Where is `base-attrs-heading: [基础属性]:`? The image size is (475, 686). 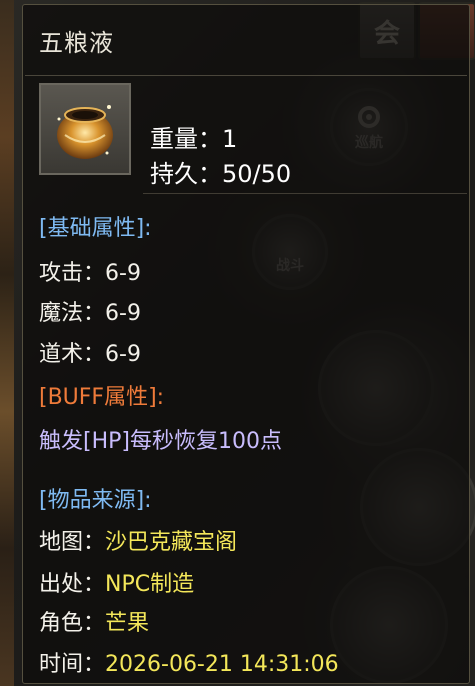
base-attrs-heading: [基础属性]: is located at coordinates (95, 228).